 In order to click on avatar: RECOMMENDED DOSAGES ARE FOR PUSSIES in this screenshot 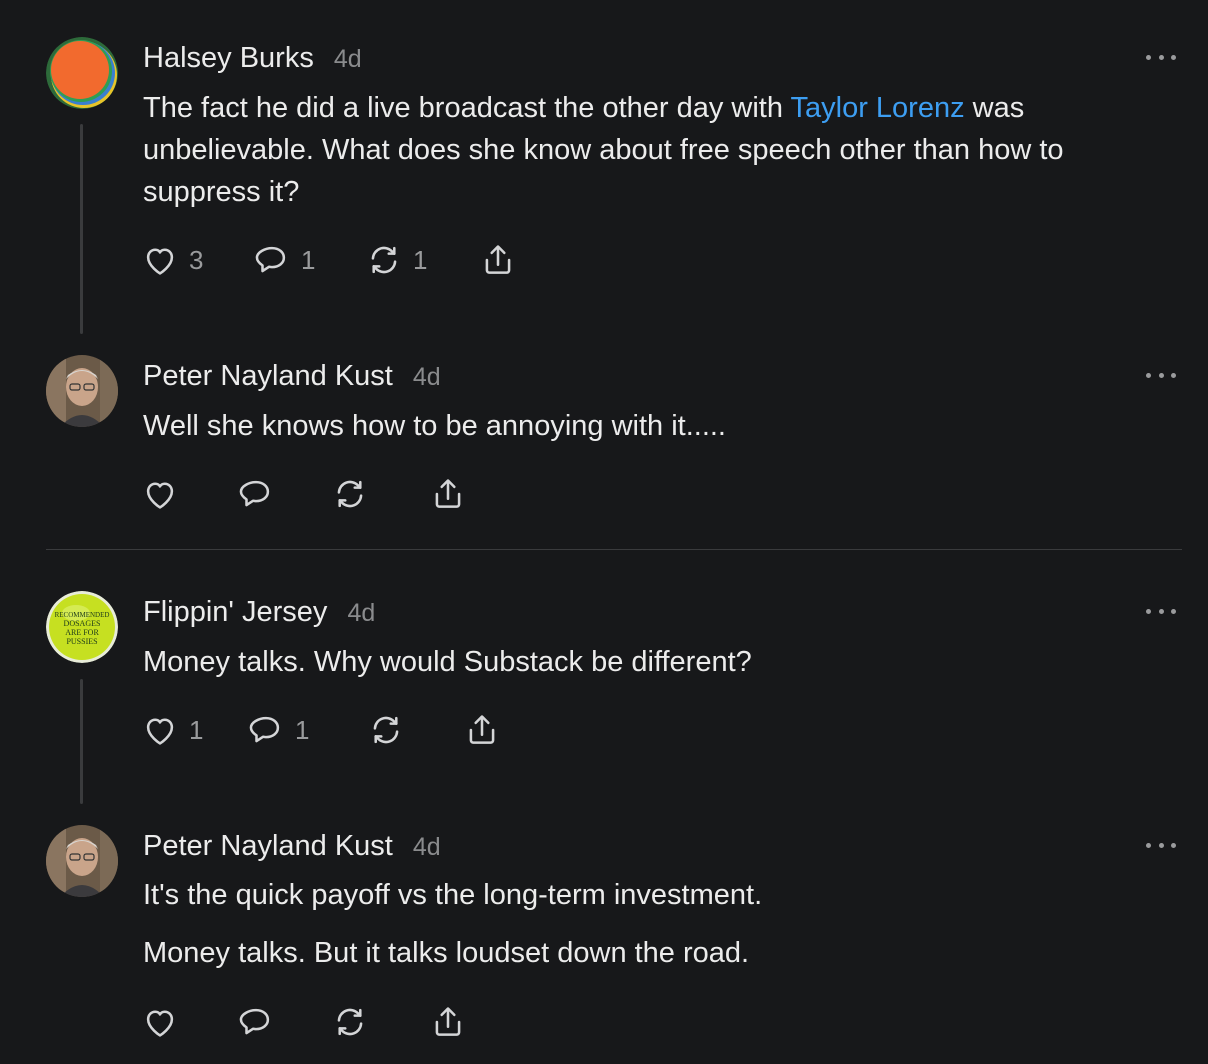, I will do `click(82, 627)`.